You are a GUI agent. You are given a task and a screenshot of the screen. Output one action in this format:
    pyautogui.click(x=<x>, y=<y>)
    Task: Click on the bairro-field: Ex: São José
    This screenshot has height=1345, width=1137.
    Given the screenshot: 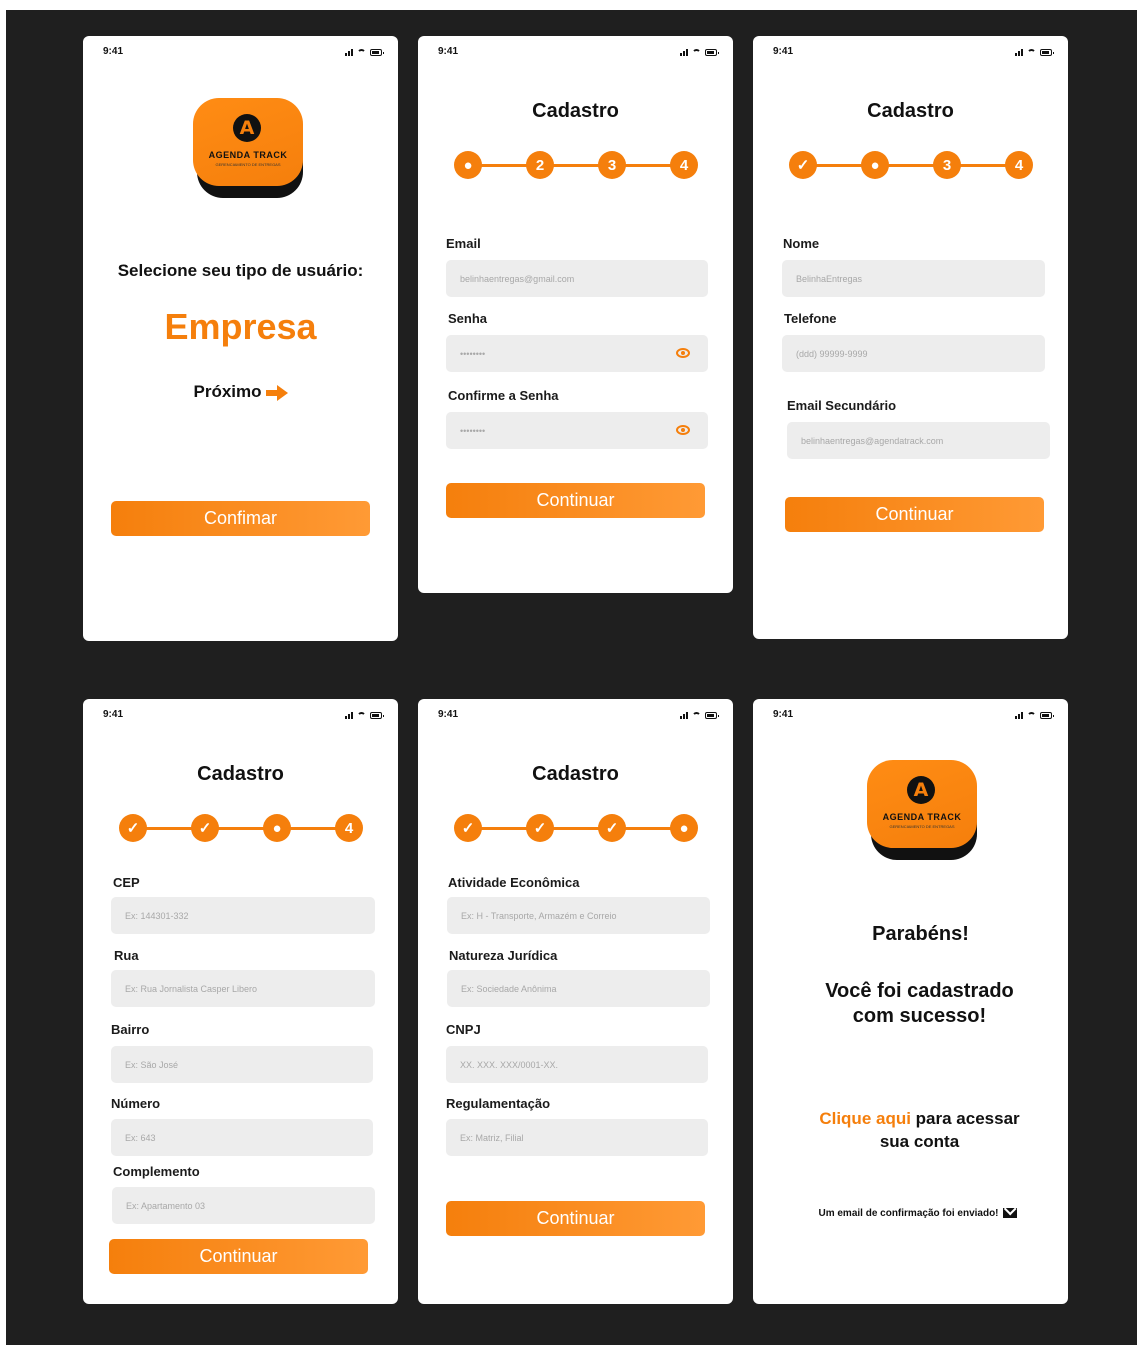 What is the action you would take?
    pyautogui.click(x=242, y=1064)
    